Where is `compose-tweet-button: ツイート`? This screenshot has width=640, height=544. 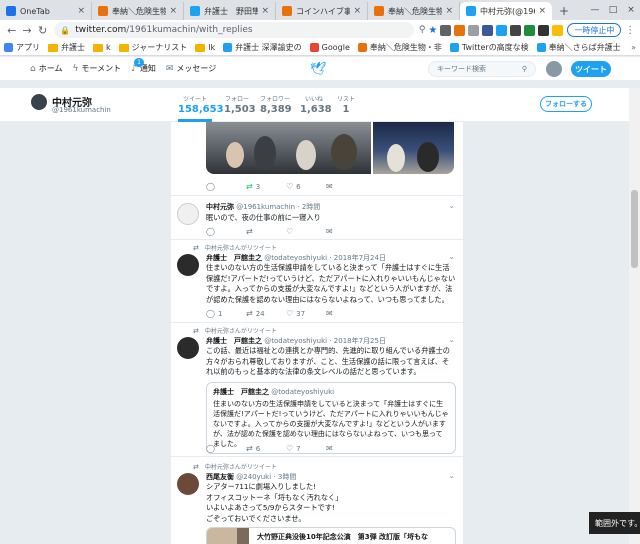
compose-tweet-button: ツイート is located at coordinates (591, 69).